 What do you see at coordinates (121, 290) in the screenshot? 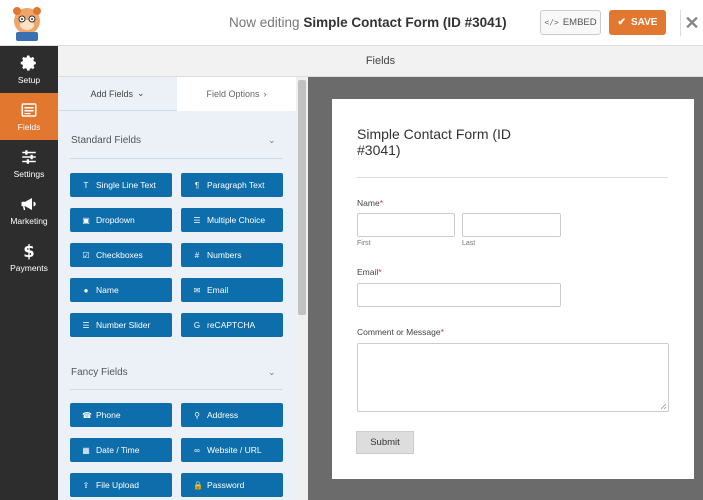
I see `field-button-name: ● Name` at bounding box center [121, 290].